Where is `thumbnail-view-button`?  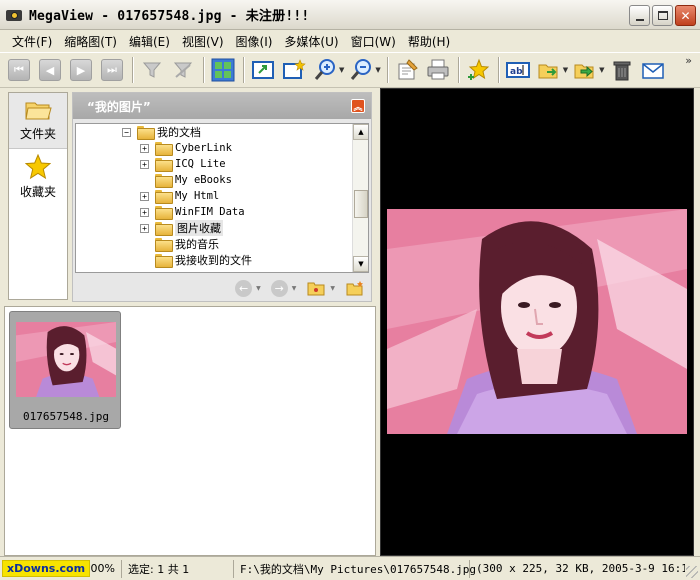
thumbnail-view-button is located at coordinates (223, 70).